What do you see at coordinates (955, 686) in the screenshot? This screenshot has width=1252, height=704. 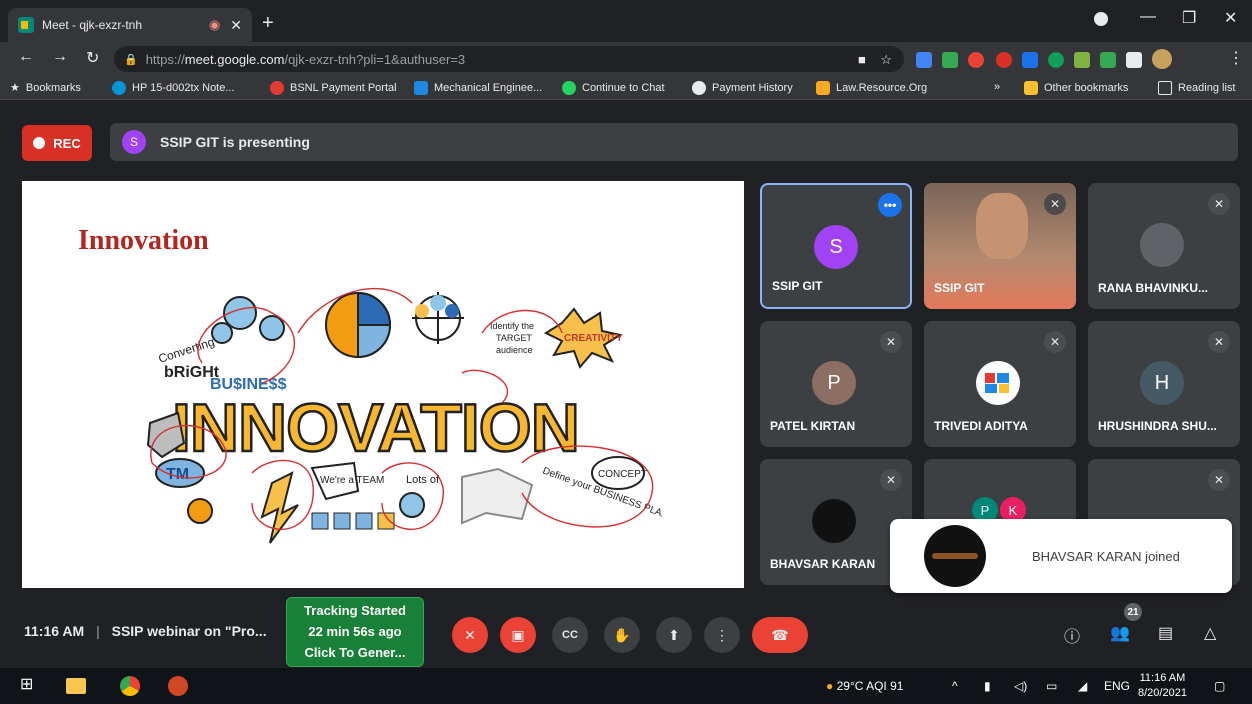 I see `tray-chevron-icon: ^` at bounding box center [955, 686].